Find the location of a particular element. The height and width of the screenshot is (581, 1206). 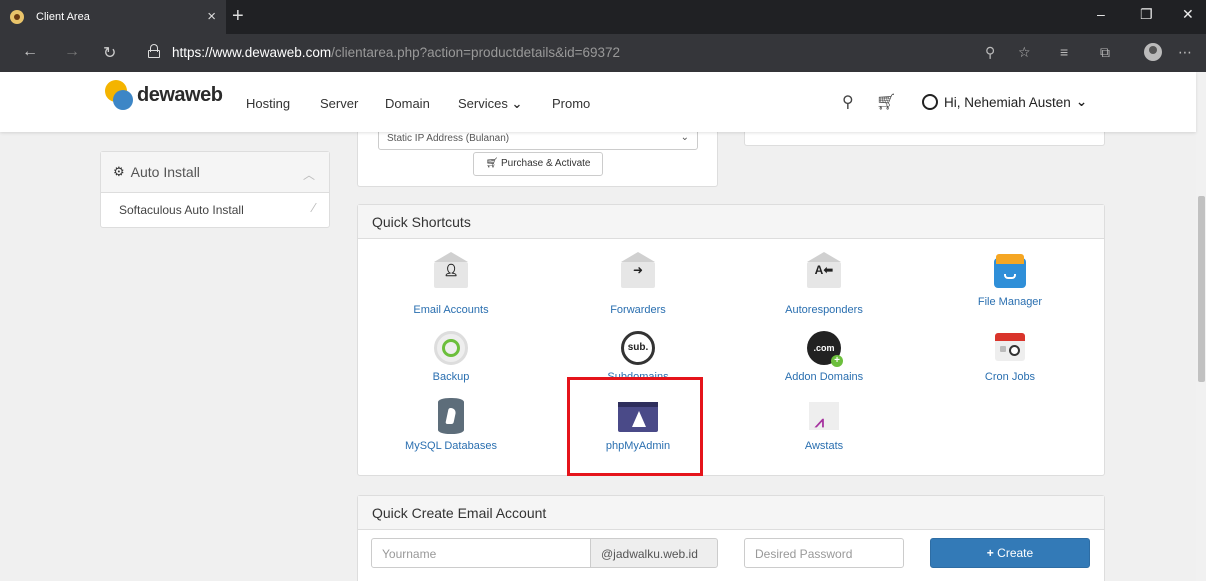

browser-tab: Client Area × is located at coordinates (113, 17).